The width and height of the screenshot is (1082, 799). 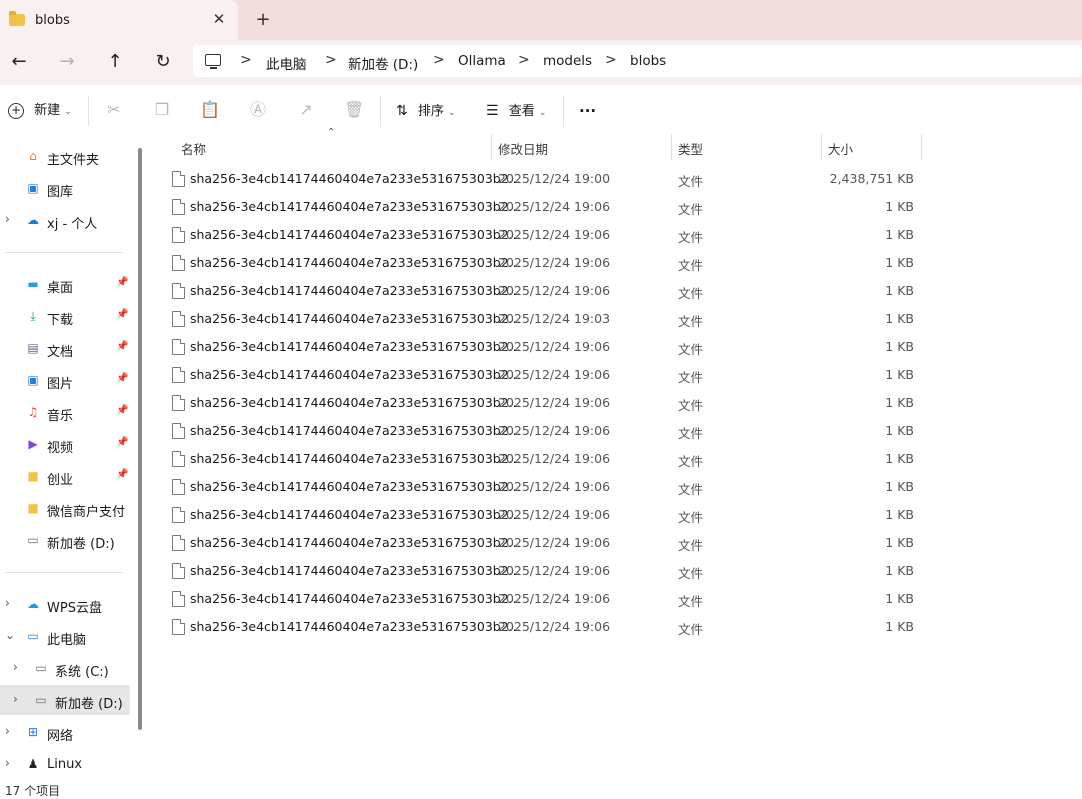 I want to click on sidebar-item-pictures: ▣ 图片 📌, so click(x=65, y=380).